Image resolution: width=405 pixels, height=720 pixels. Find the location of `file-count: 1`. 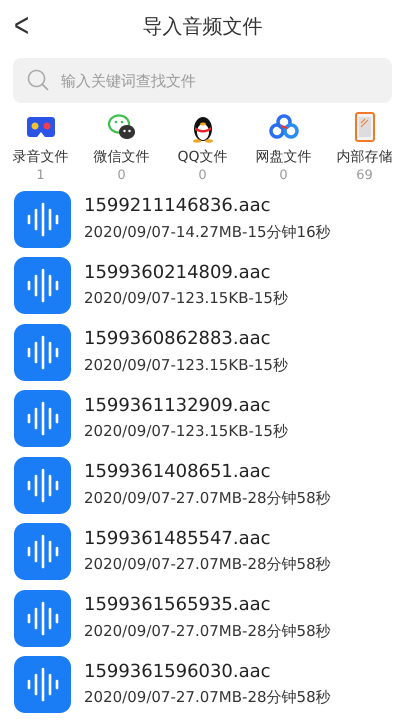

file-count: 1 is located at coordinates (40, 176).